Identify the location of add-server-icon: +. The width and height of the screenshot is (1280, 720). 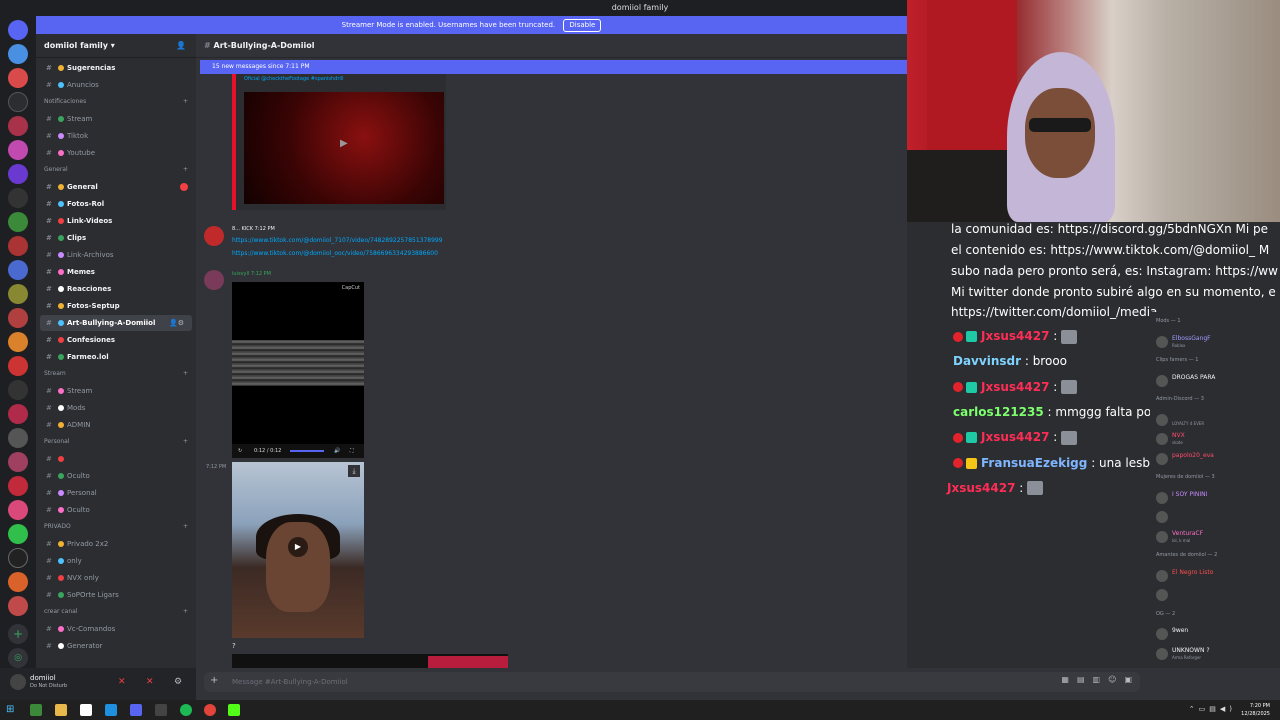
(18, 634).